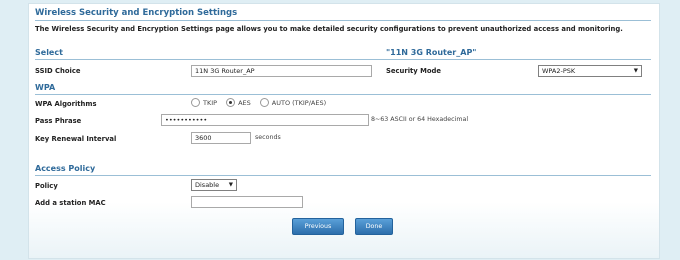 The height and width of the screenshot is (260, 680). Describe the element at coordinates (268, 137) in the screenshot. I see `key-renewal-unit: seconds` at that location.